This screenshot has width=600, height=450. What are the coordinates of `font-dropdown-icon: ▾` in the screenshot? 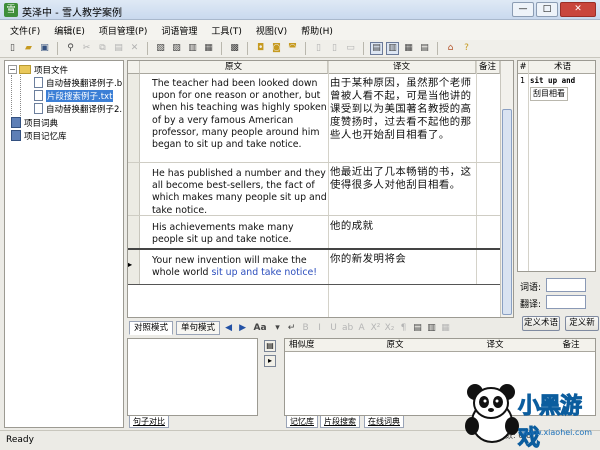 It's located at (277, 328).